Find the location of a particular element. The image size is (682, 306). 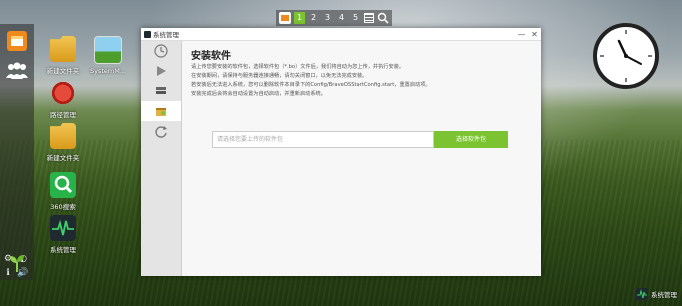

search-app-icon is located at coordinates (63, 185).